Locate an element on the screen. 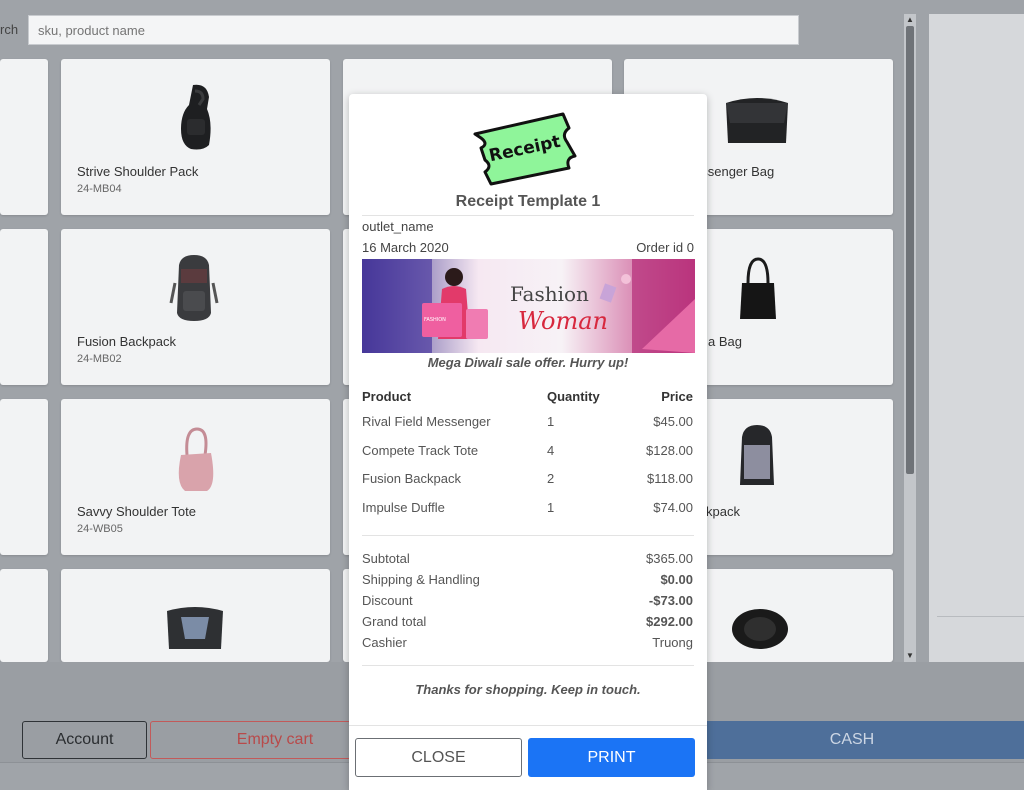 This screenshot has height=790, width=1024. subtotal-value: $365.00 is located at coordinates (669, 558).